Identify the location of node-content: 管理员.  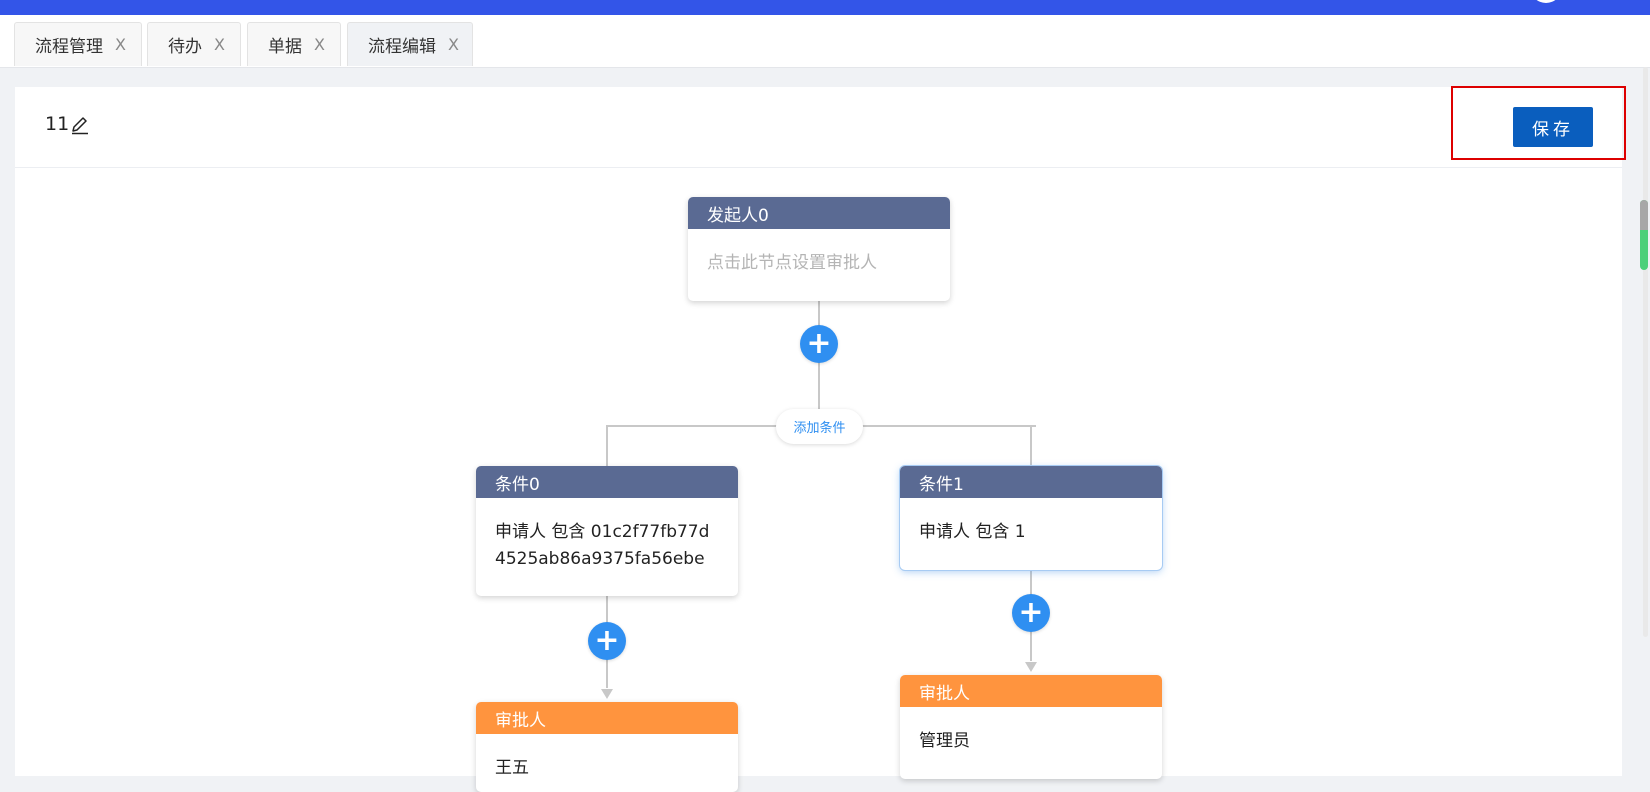
(944, 741).